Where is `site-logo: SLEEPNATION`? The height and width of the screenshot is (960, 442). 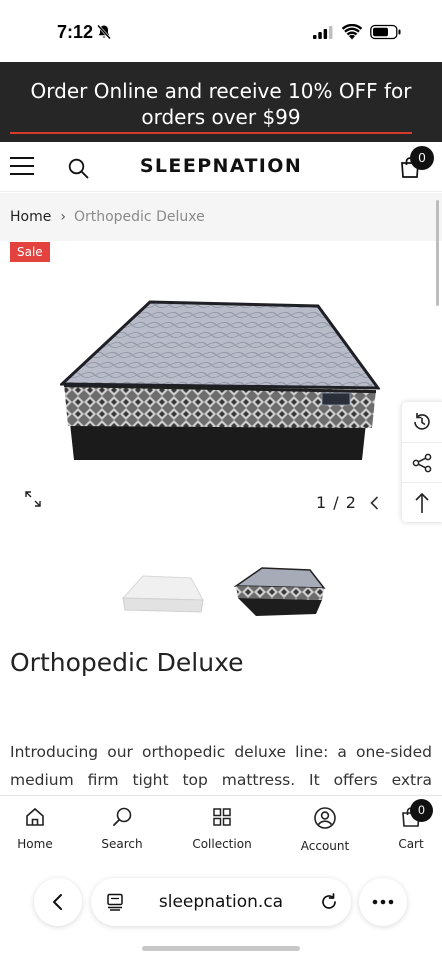
site-logo: SLEEPNATION is located at coordinates (221, 166).